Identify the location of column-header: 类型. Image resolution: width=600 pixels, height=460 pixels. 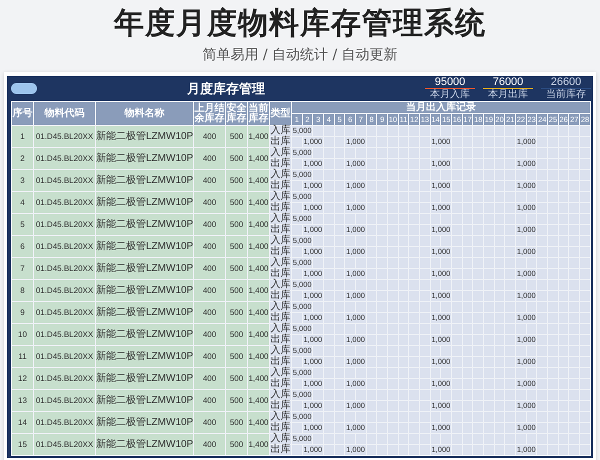
(281, 114).